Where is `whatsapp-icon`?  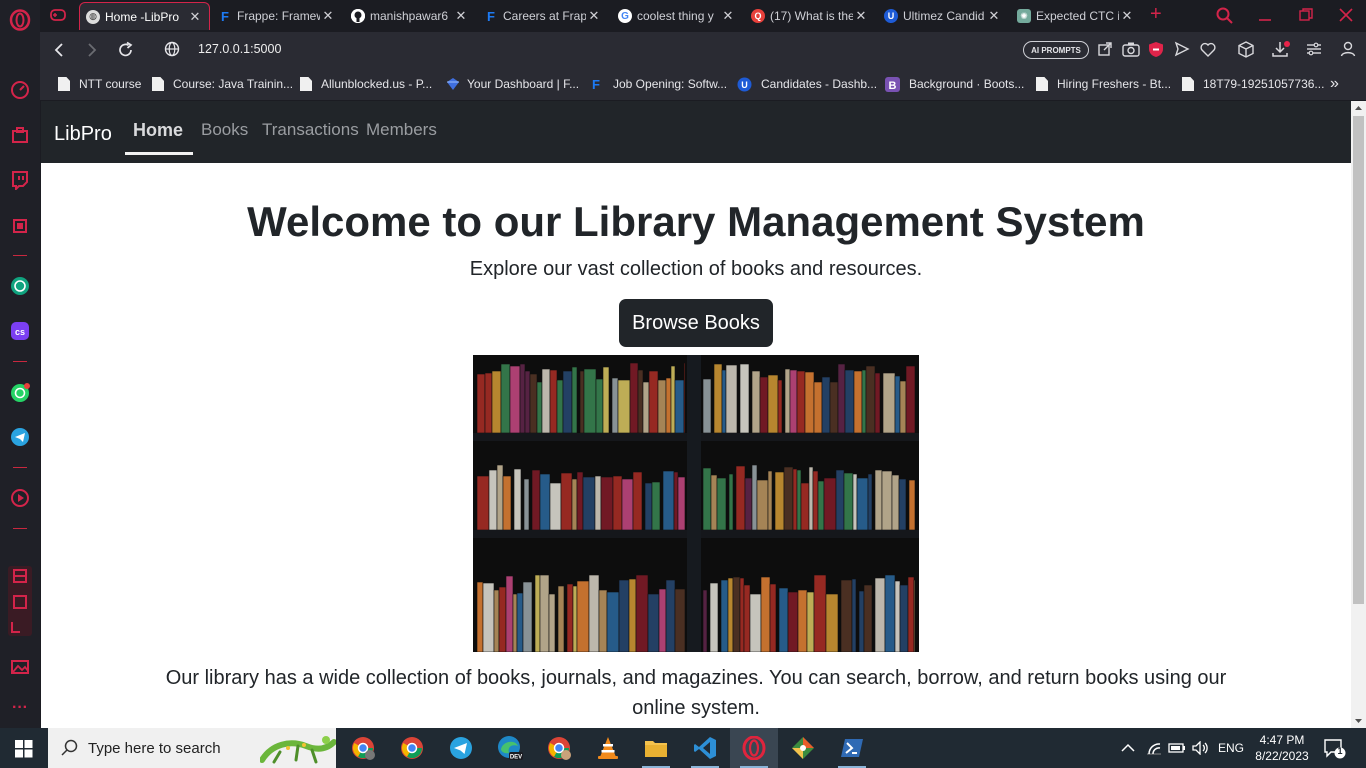 whatsapp-icon is located at coordinates (20, 393).